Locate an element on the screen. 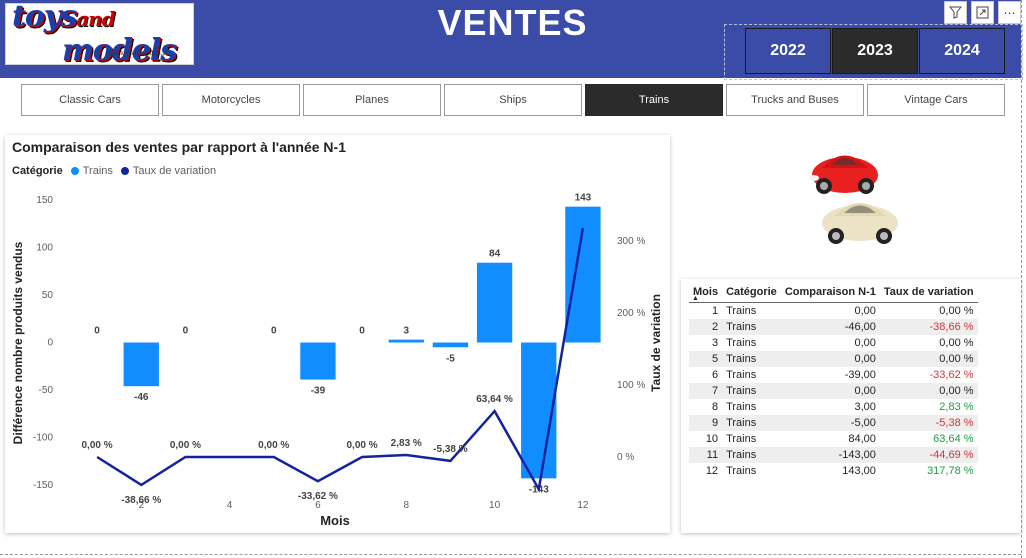  y2-tick-label: 300 % is located at coordinates (631, 241).